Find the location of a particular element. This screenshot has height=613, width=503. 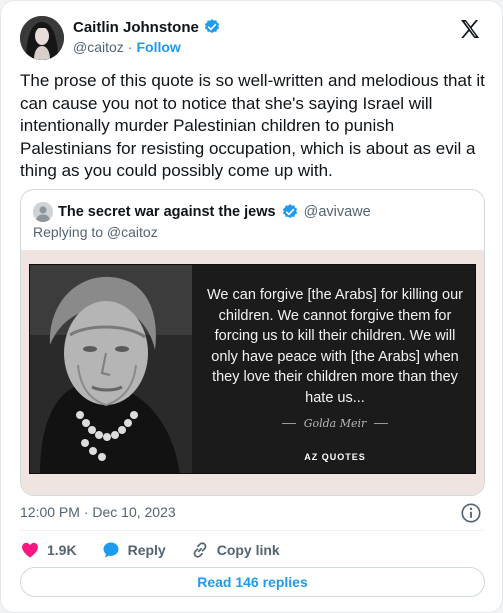

replying-to: Replying to @caitoz is located at coordinates (95, 232).